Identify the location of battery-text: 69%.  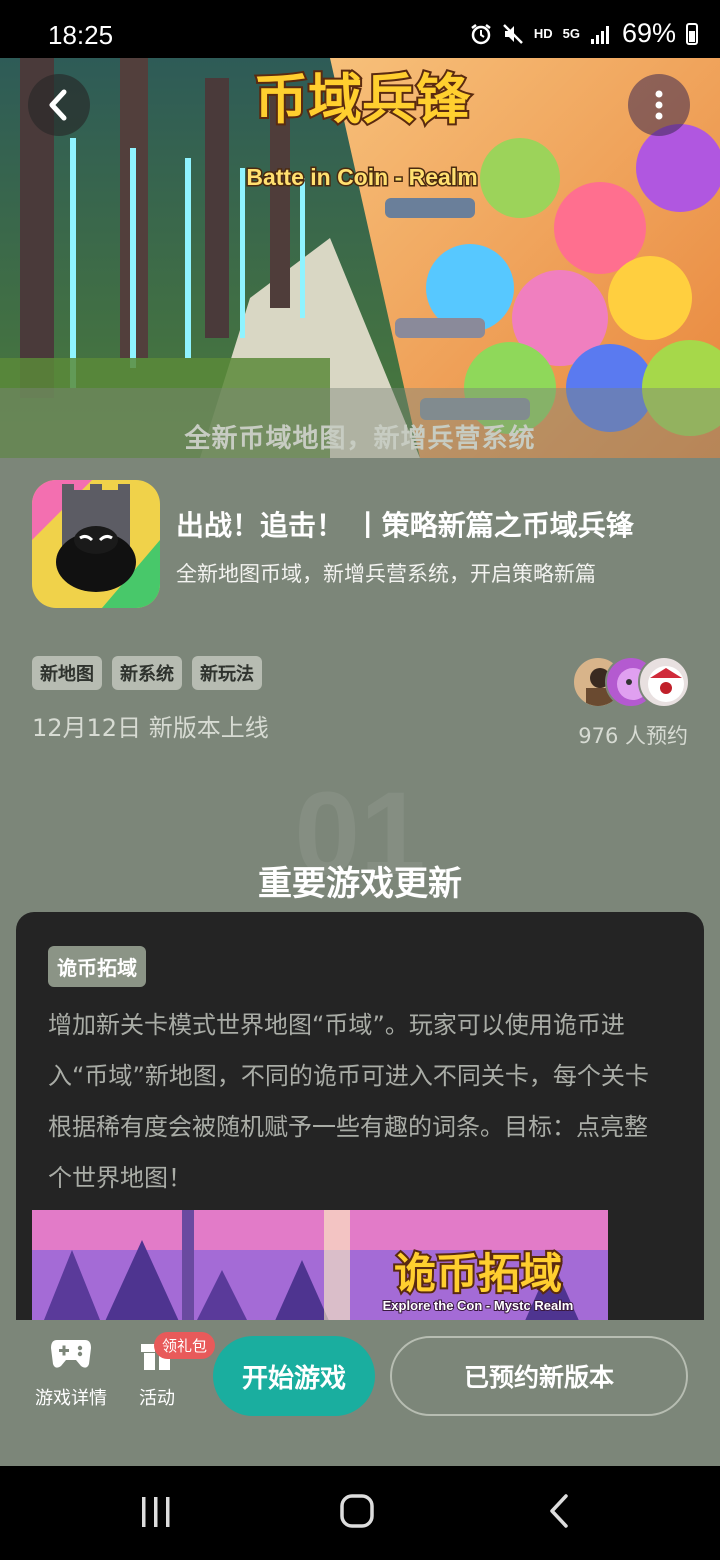
(648, 33).